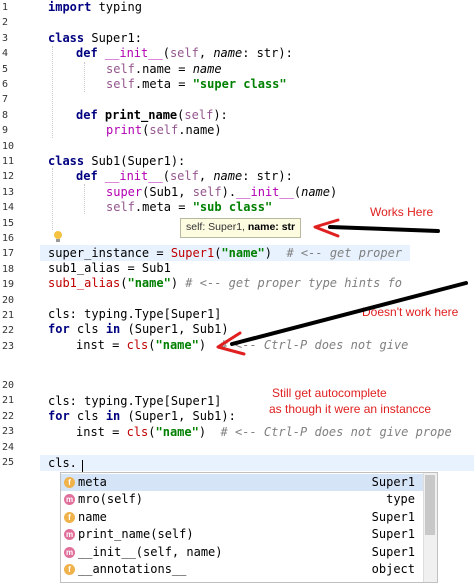  Describe the element at coordinates (242, 552) in the screenshot. I see `autocomplete-item: m __init__(self, name) Super1` at that location.